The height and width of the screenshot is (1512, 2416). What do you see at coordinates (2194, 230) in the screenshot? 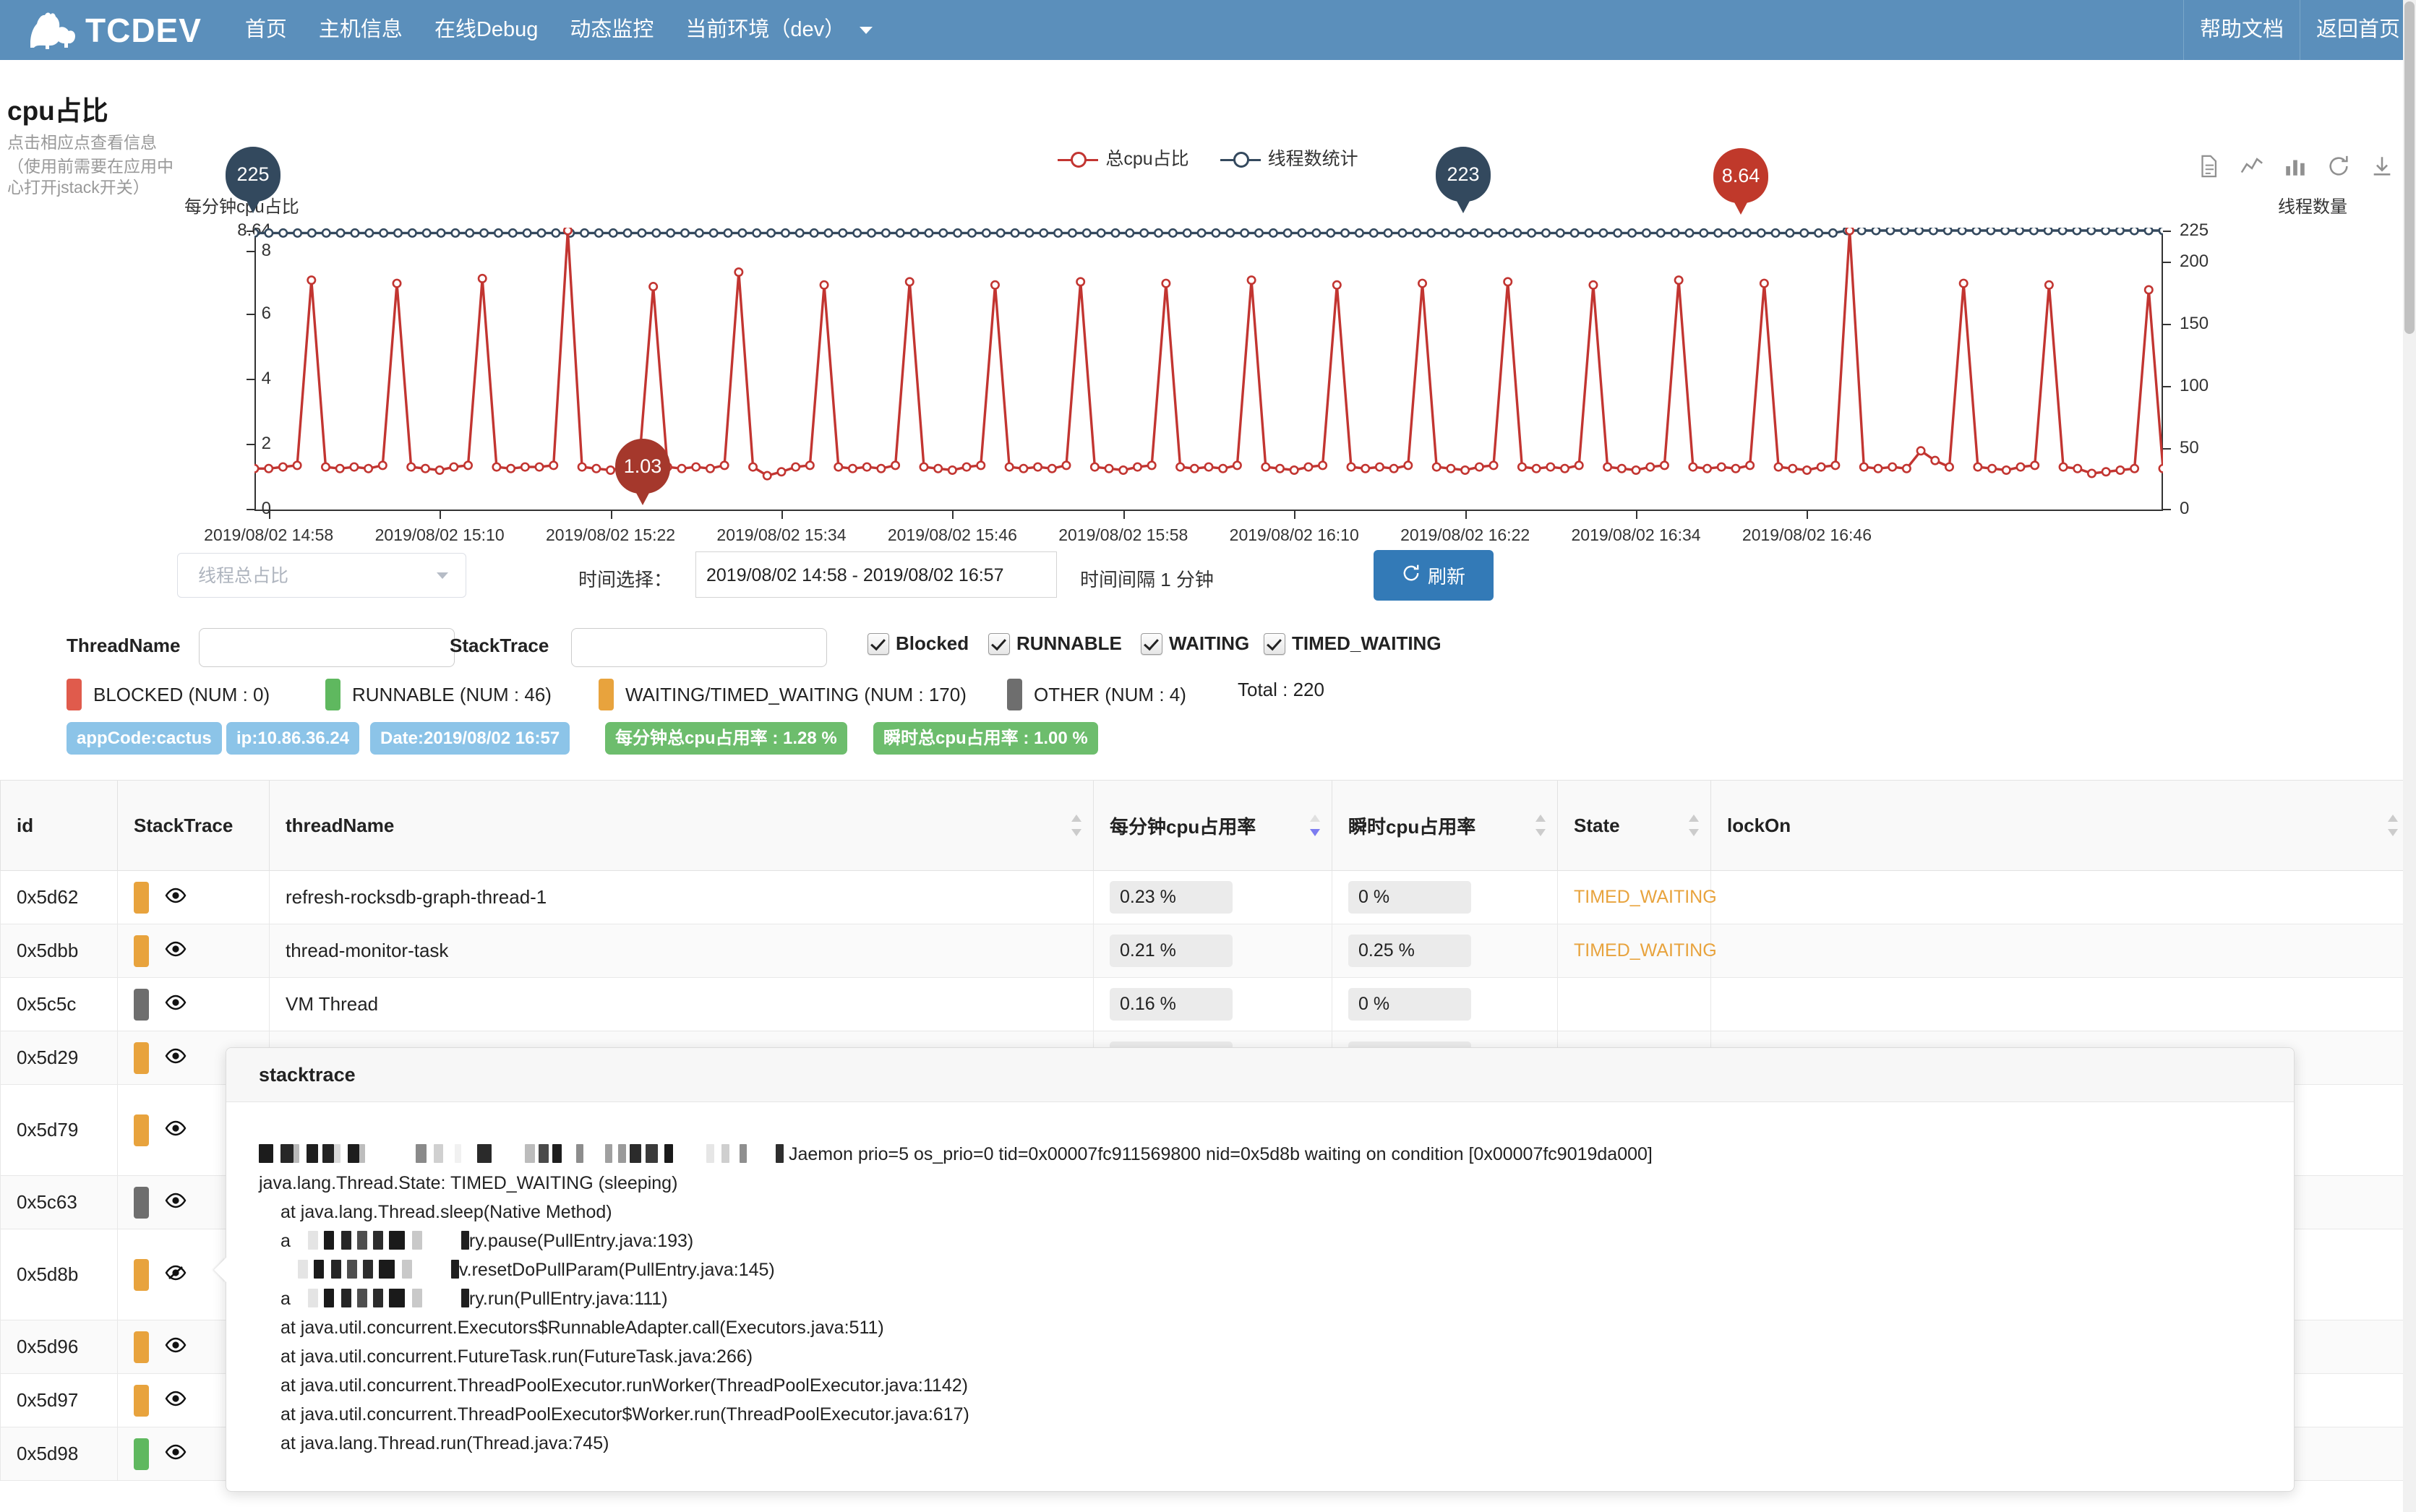
I see `y-right-tick-0: 225` at bounding box center [2194, 230].